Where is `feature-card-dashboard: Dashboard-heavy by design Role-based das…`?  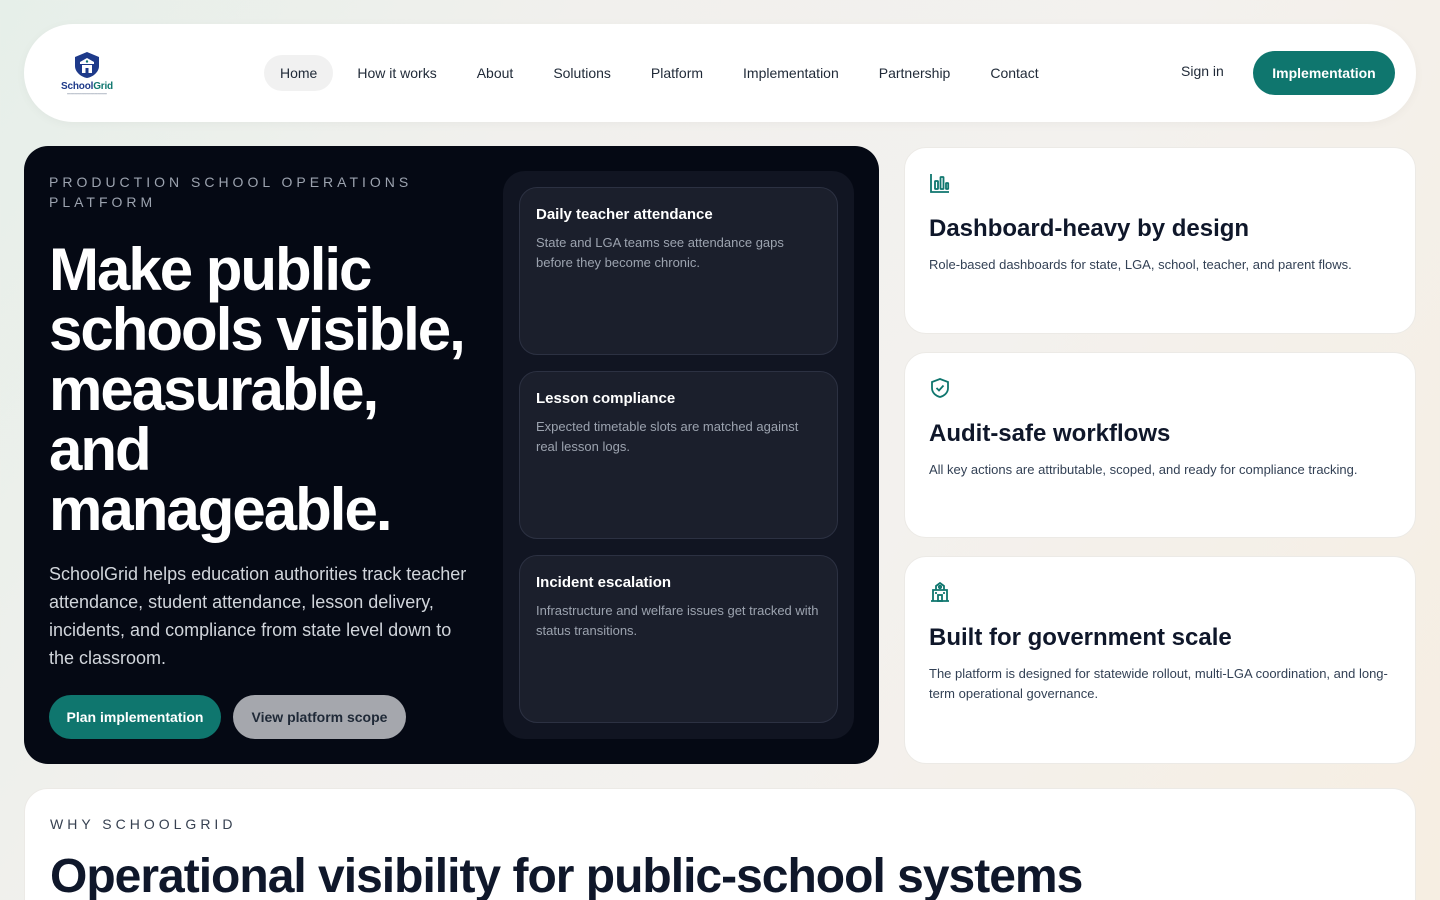
feature-card-dashboard: Dashboard-heavy by design Role-based das… is located at coordinates (1160, 240).